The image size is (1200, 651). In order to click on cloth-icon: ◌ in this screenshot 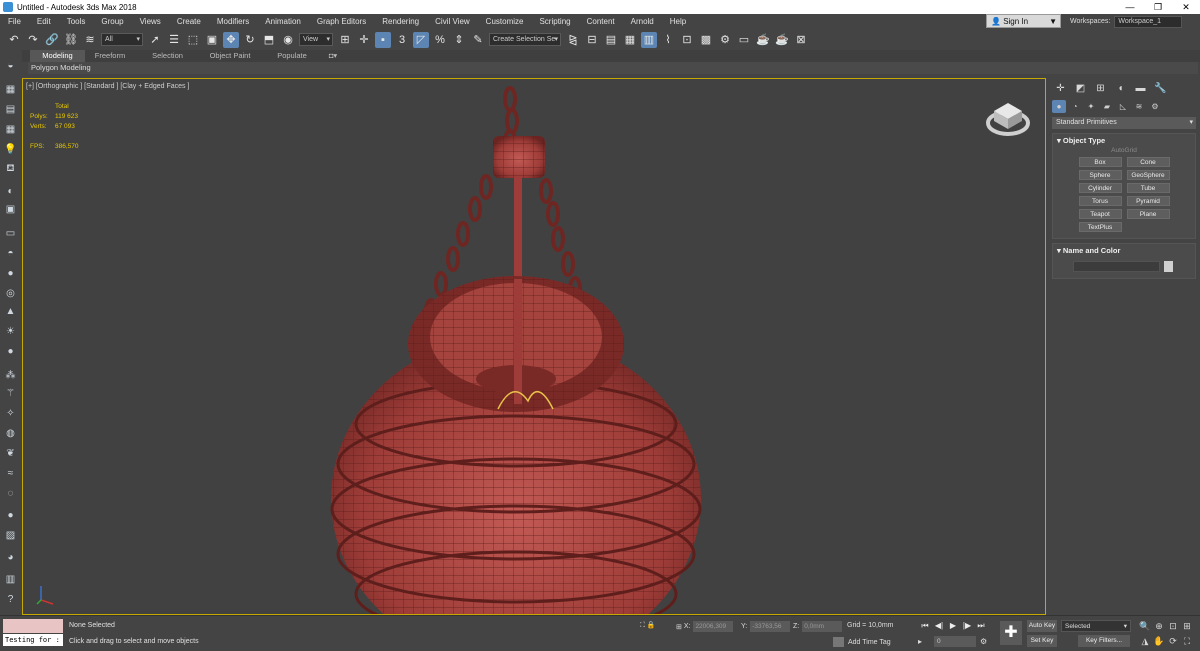, I will do `click(10, 493)`.